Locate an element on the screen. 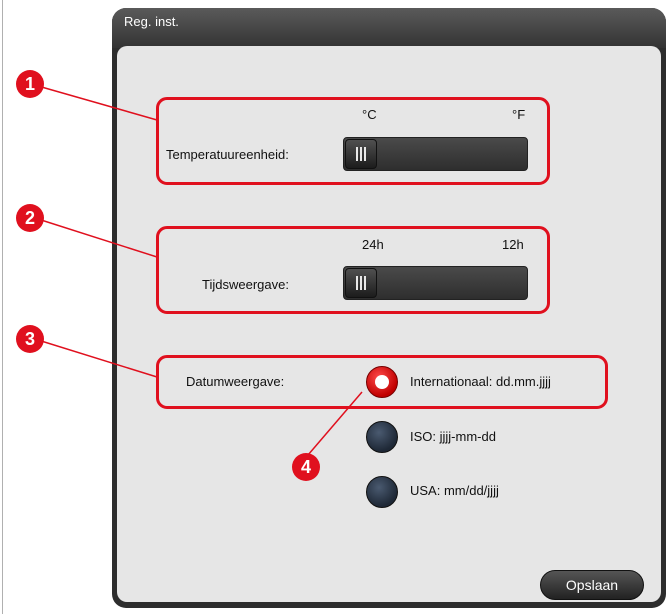 This screenshot has width=672, height=614. callout-3: 3 is located at coordinates (30, 339).